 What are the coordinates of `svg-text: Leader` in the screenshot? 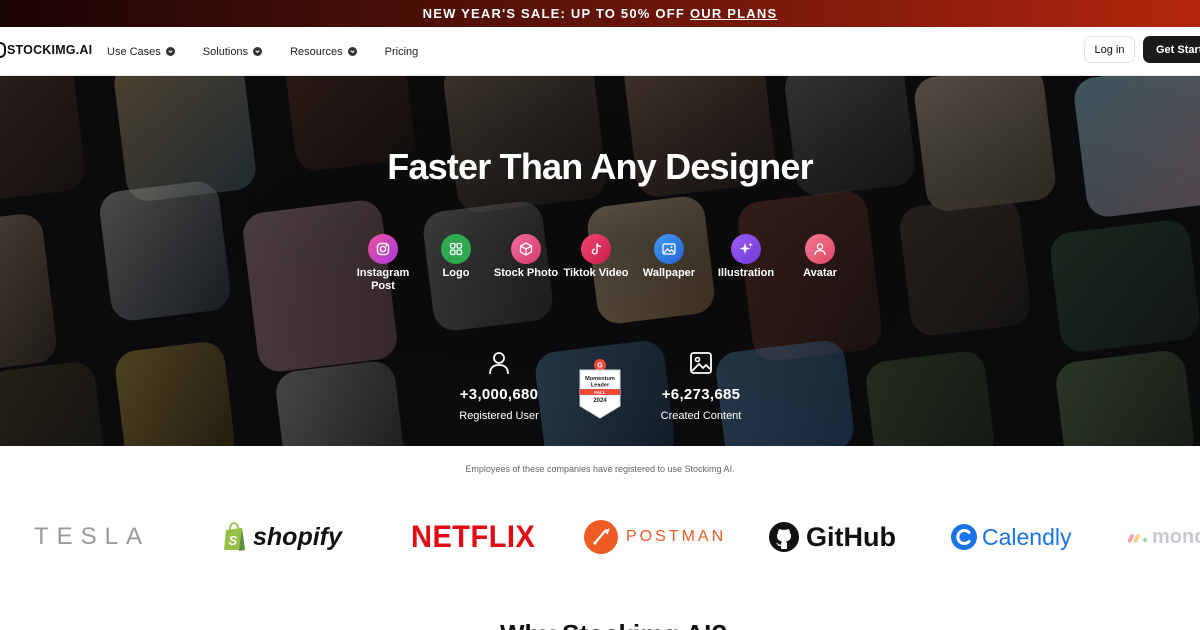 It's located at (600, 386).